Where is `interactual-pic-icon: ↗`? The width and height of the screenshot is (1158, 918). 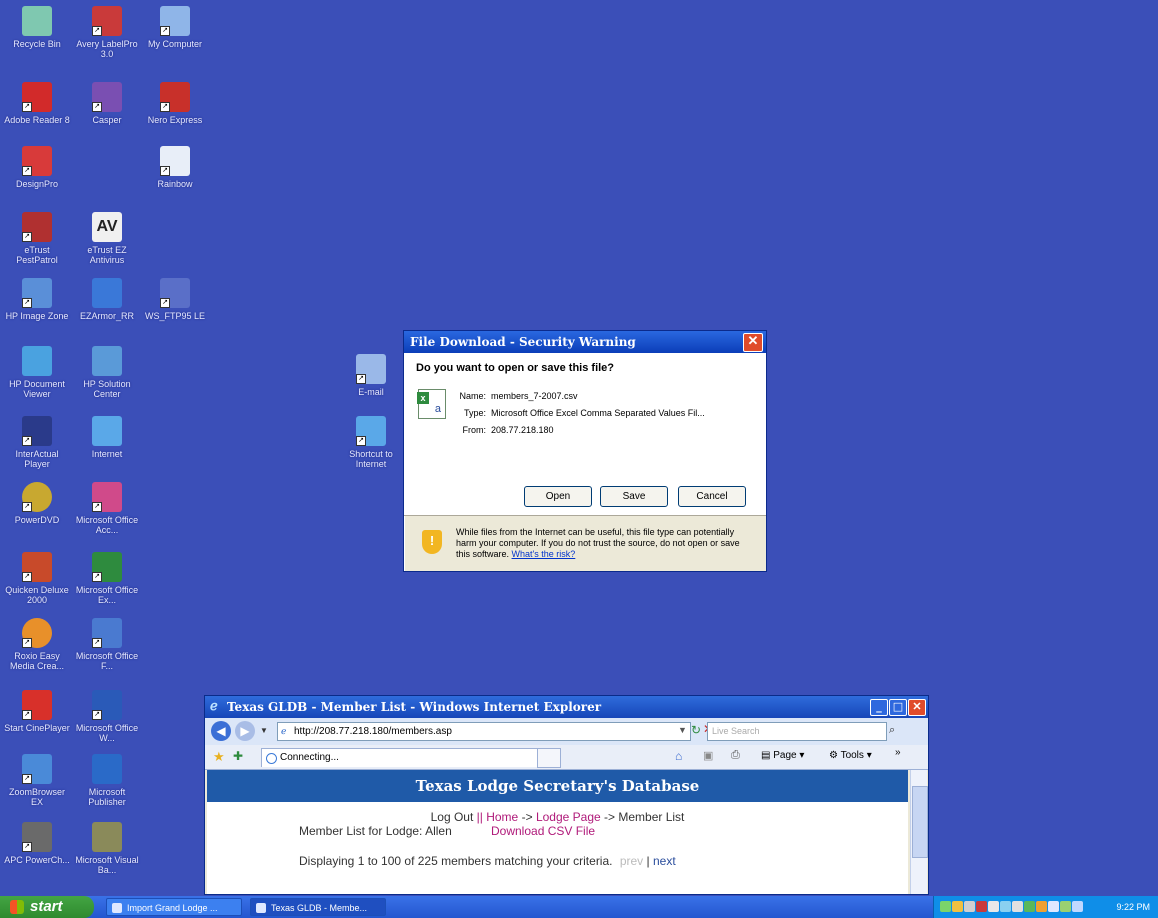
interactual-pic-icon: ↗ is located at coordinates (37, 431).